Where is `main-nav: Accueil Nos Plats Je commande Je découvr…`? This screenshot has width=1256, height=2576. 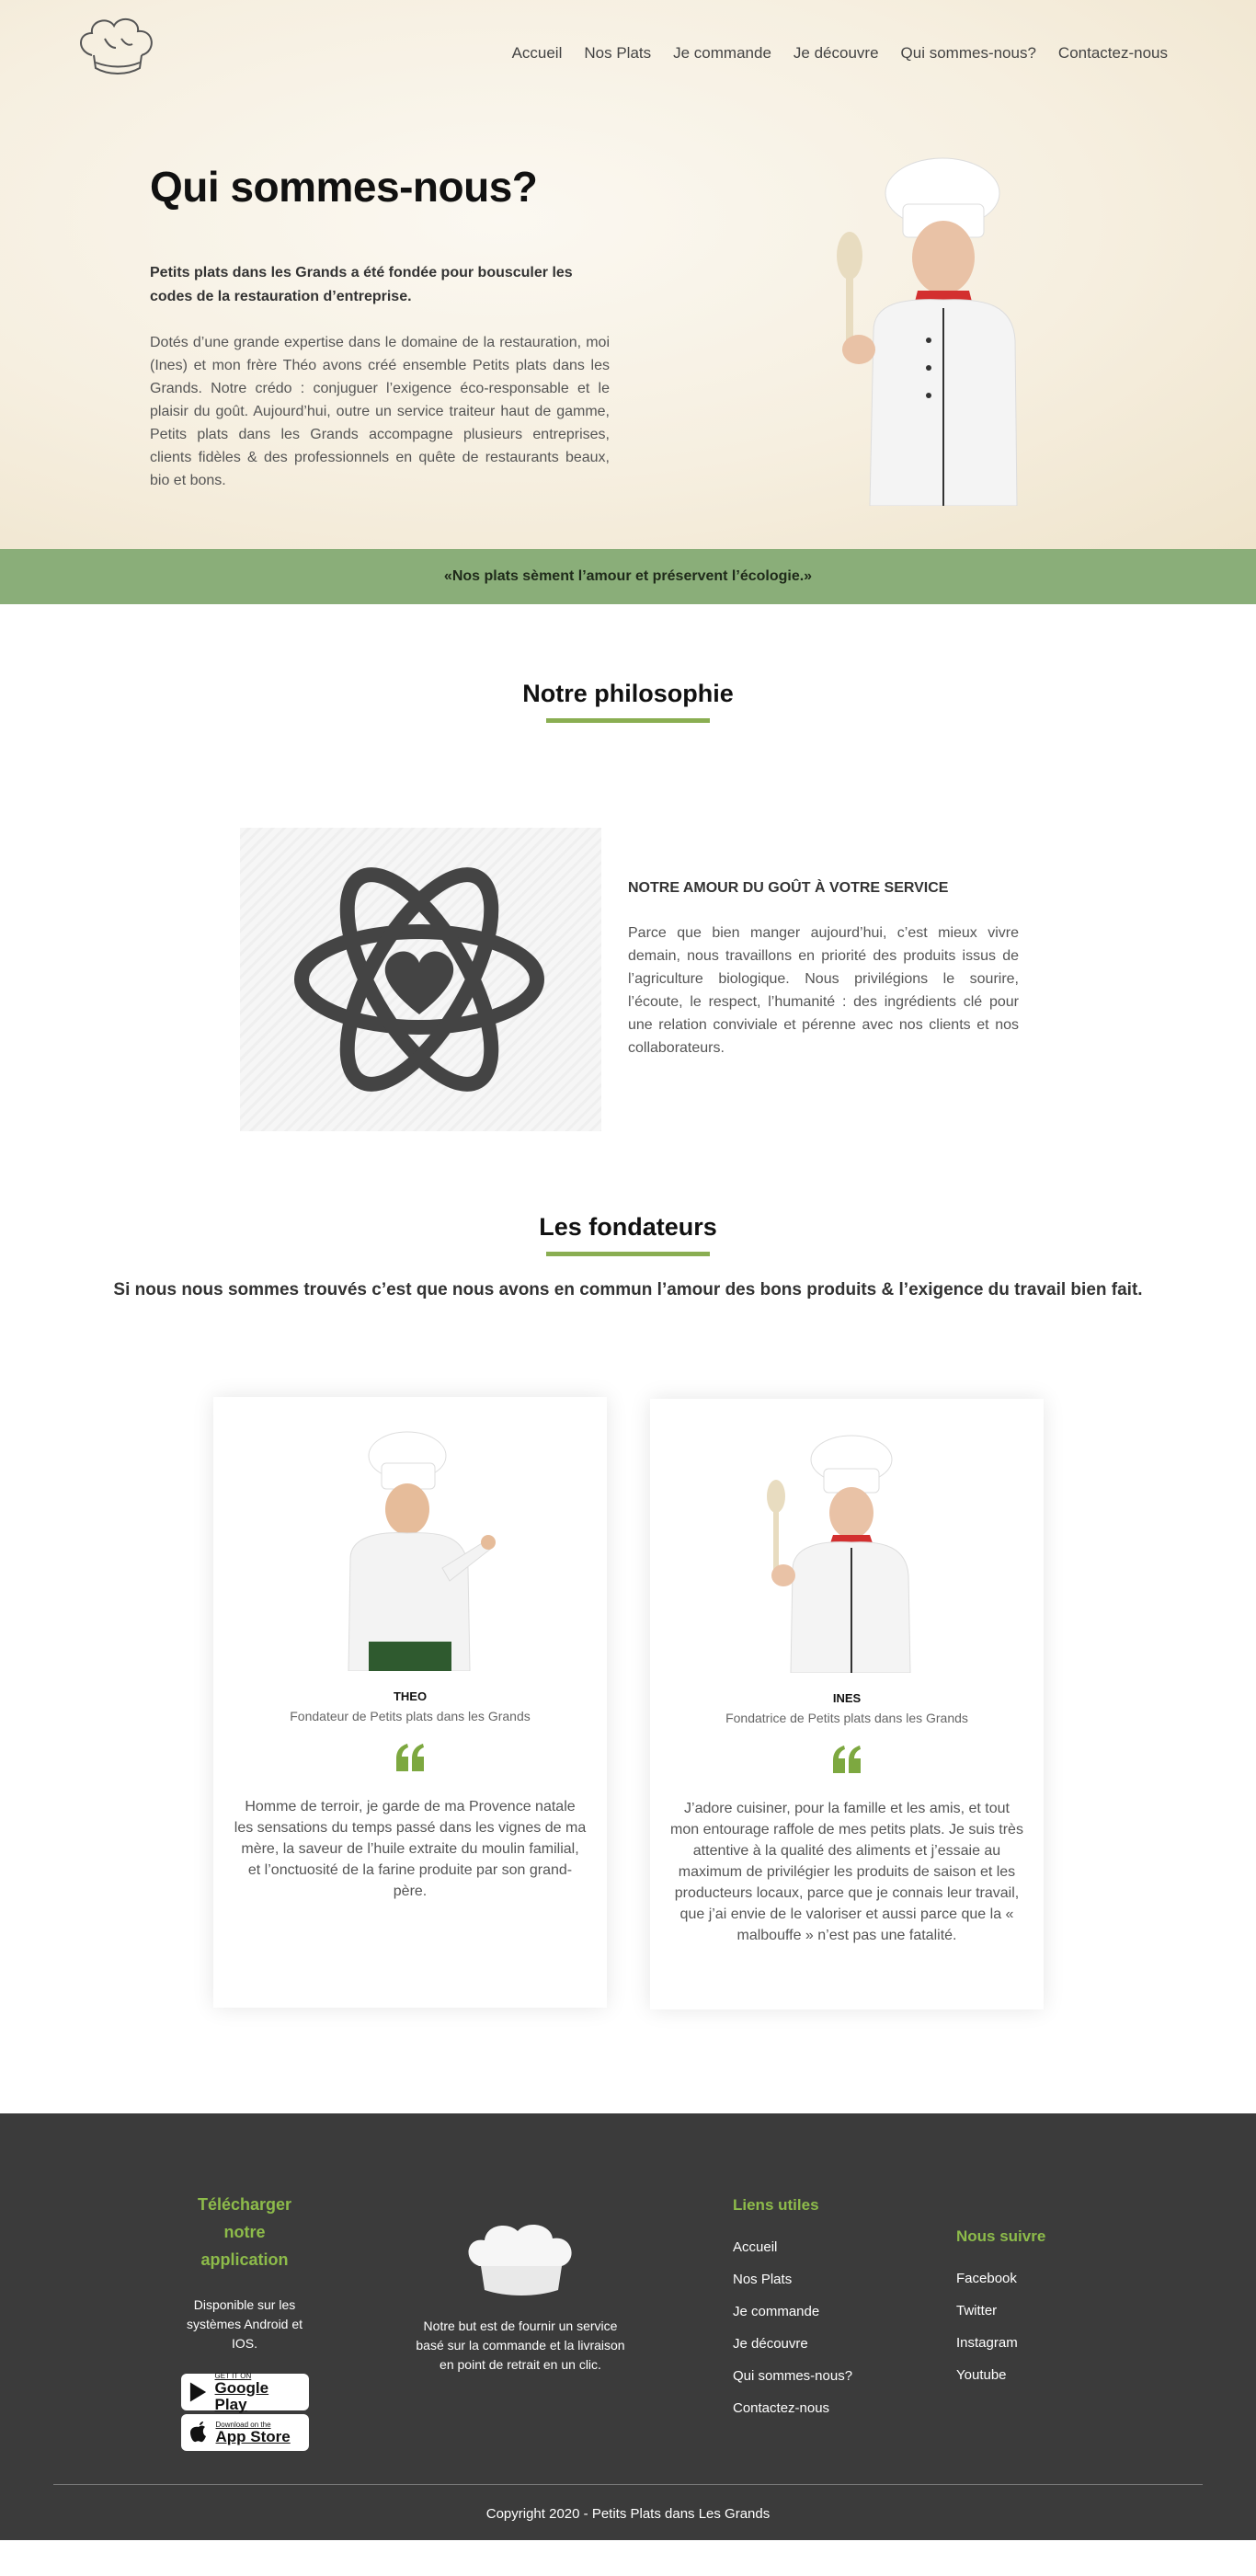 main-nav: Accueil Nos Plats Je commande Je découvr… is located at coordinates (840, 54).